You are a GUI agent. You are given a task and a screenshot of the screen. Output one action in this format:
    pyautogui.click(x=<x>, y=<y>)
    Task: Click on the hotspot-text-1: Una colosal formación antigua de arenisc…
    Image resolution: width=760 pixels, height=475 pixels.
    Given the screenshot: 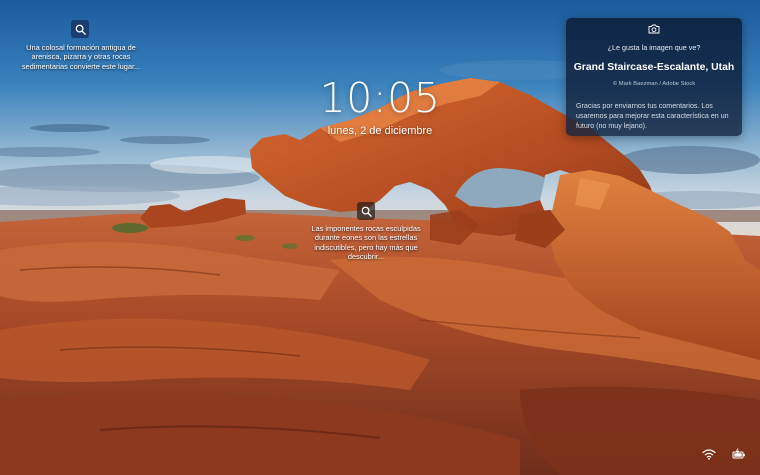 What is the action you would take?
    pyautogui.click(x=81, y=57)
    